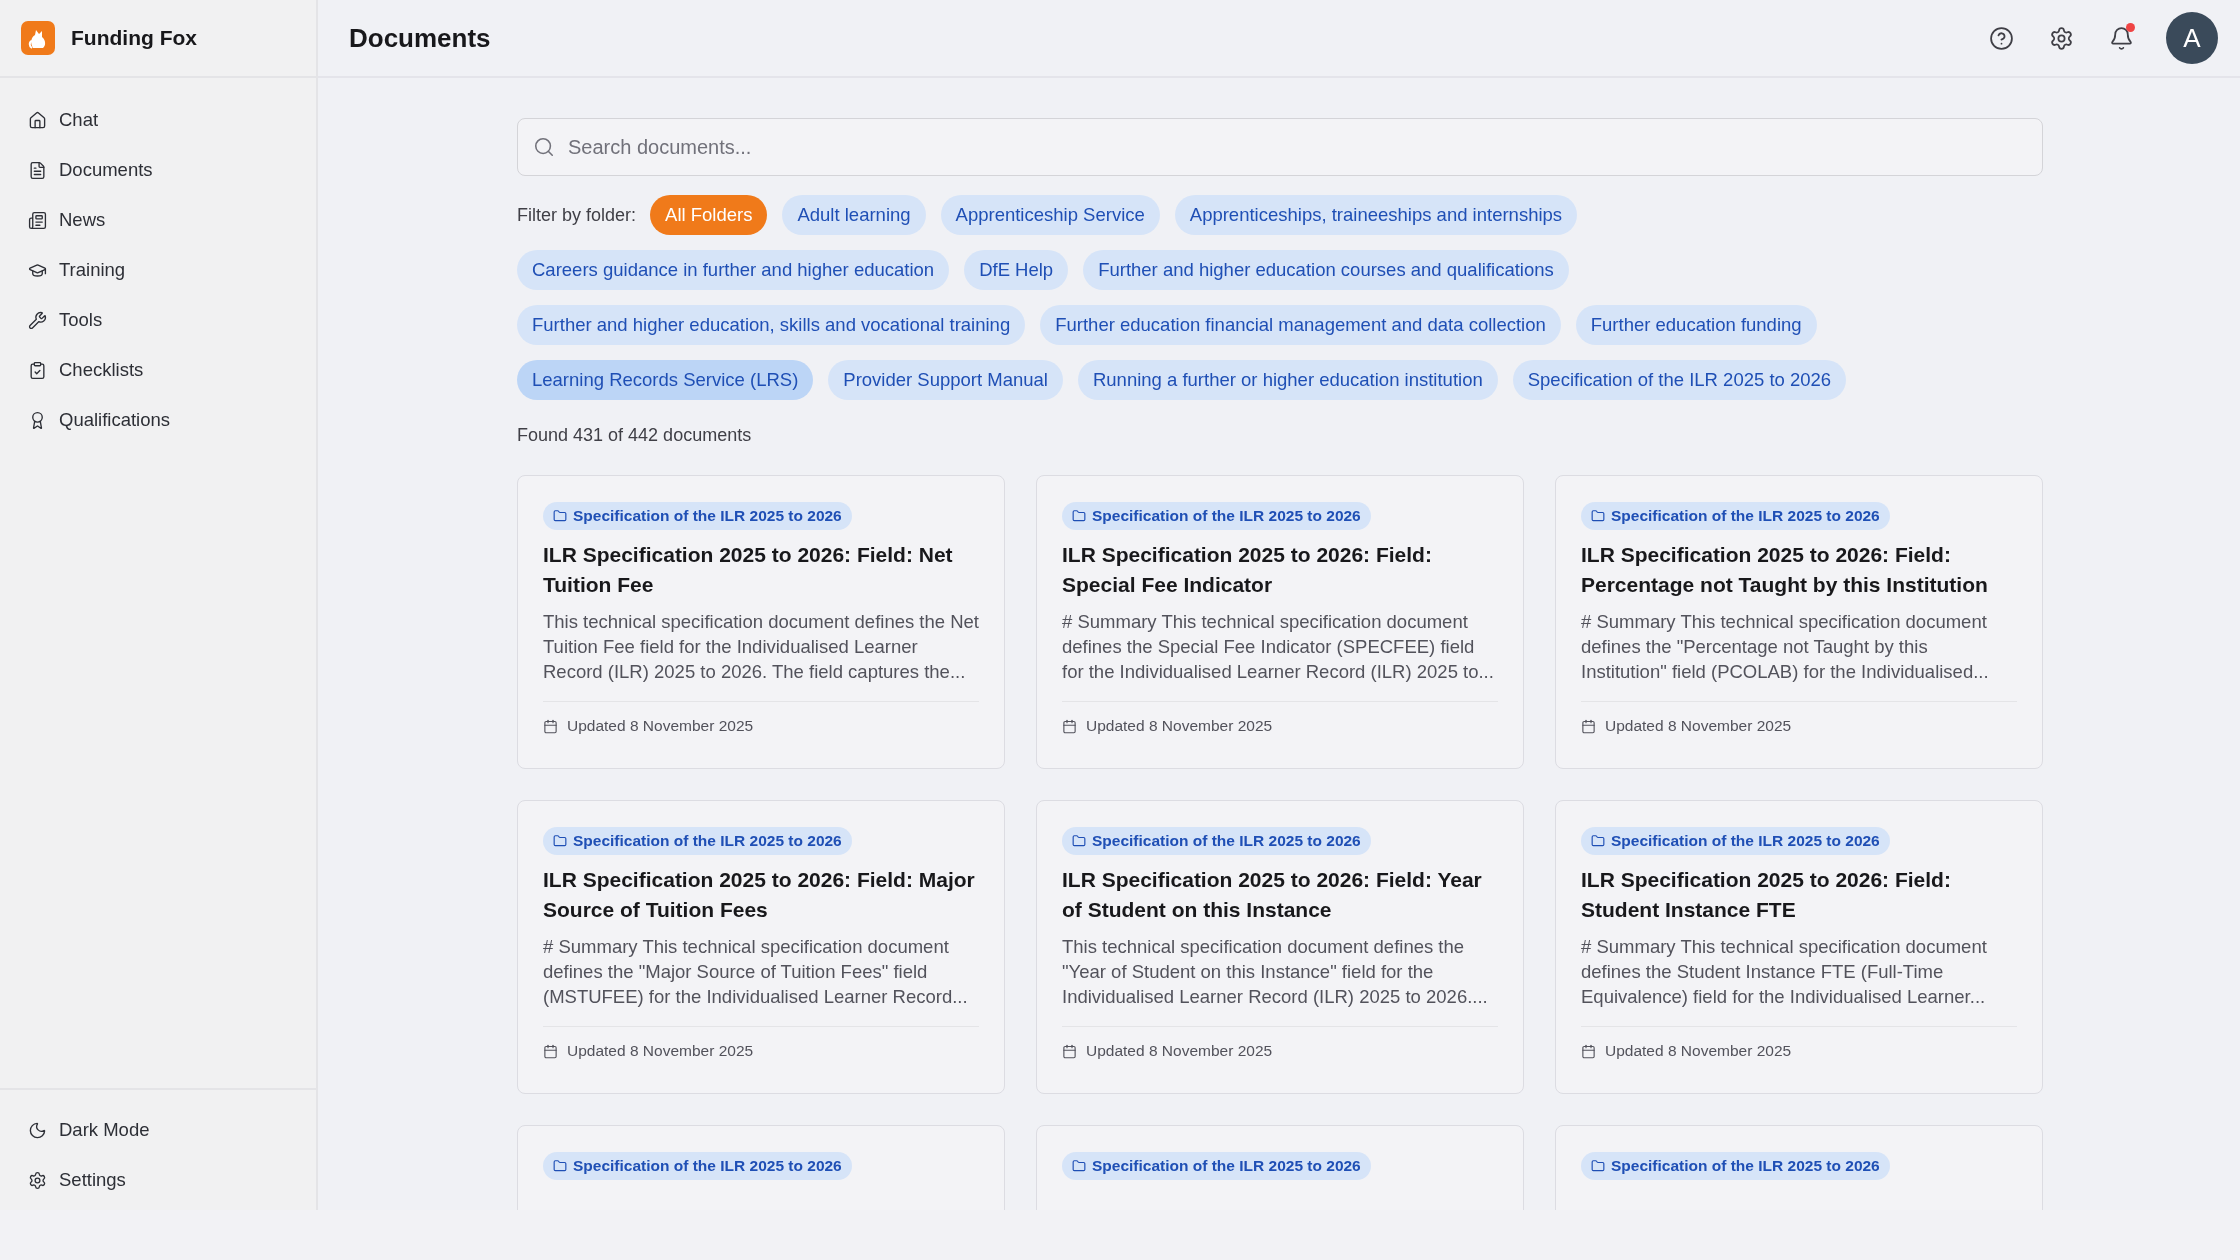 Image resolution: width=2240 pixels, height=1260 pixels. Describe the element at coordinates (134, 38) in the screenshot. I see `app-name: Funding Fox` at that location.